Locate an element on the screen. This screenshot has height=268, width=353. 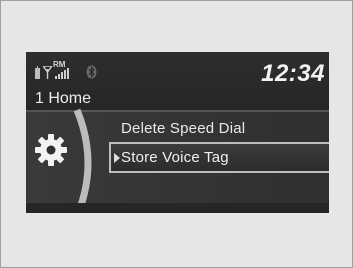
selection-arc-icon is located at coordinates (82, 160).